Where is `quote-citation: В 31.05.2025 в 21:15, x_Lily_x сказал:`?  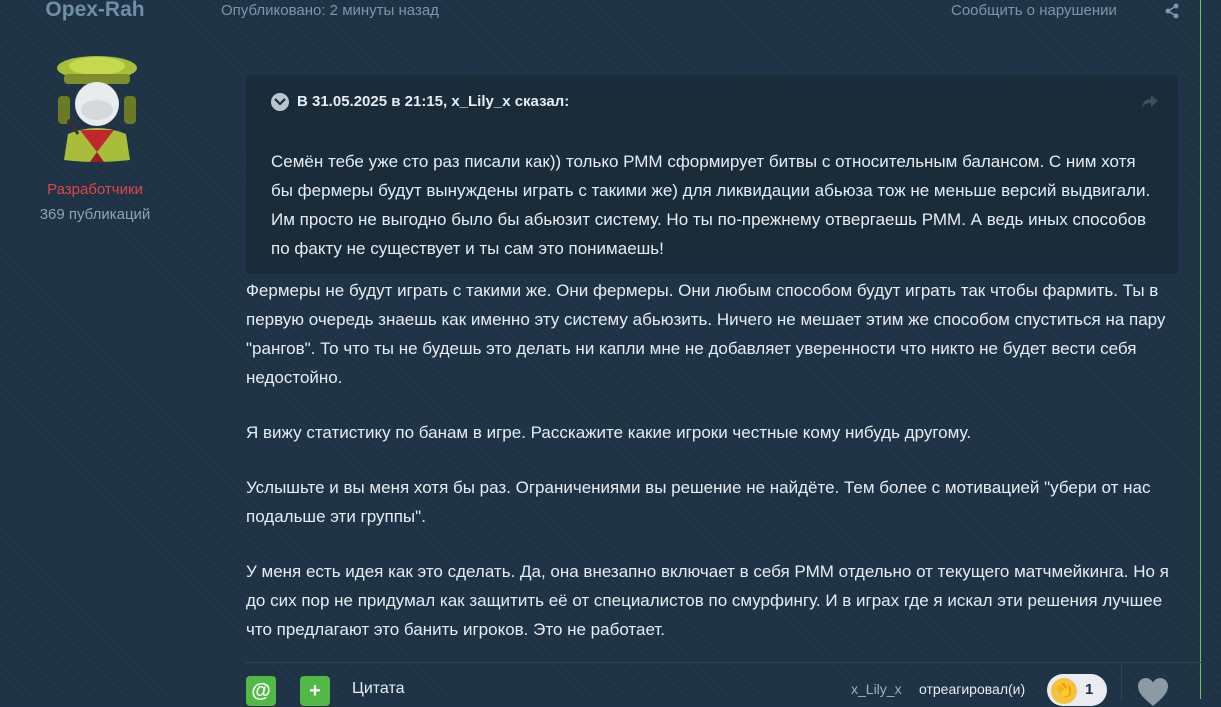
quote-citation: В 31.05.2025 в 21:15, x_Lily_x сказал: is located at coordinates (433, 101).